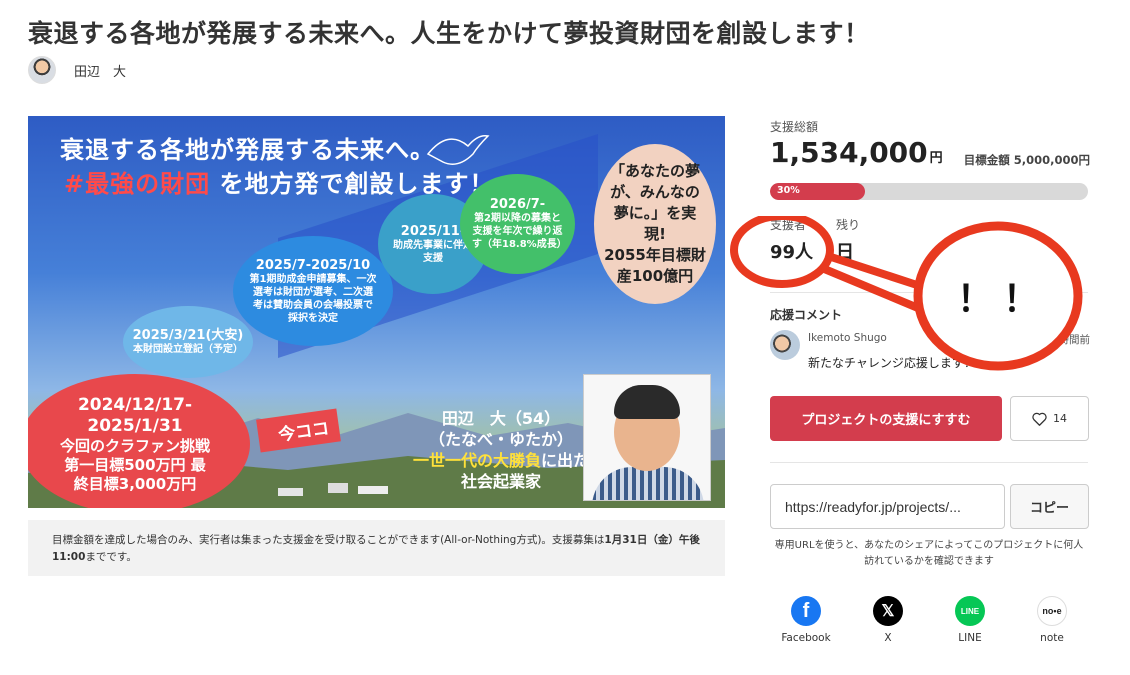 Image resolution: width=1130 pixels, height=675 pixels. Describe the element at coordinates (788, 225) in the screenshot. I see `backers-label: 支援者` at that location.